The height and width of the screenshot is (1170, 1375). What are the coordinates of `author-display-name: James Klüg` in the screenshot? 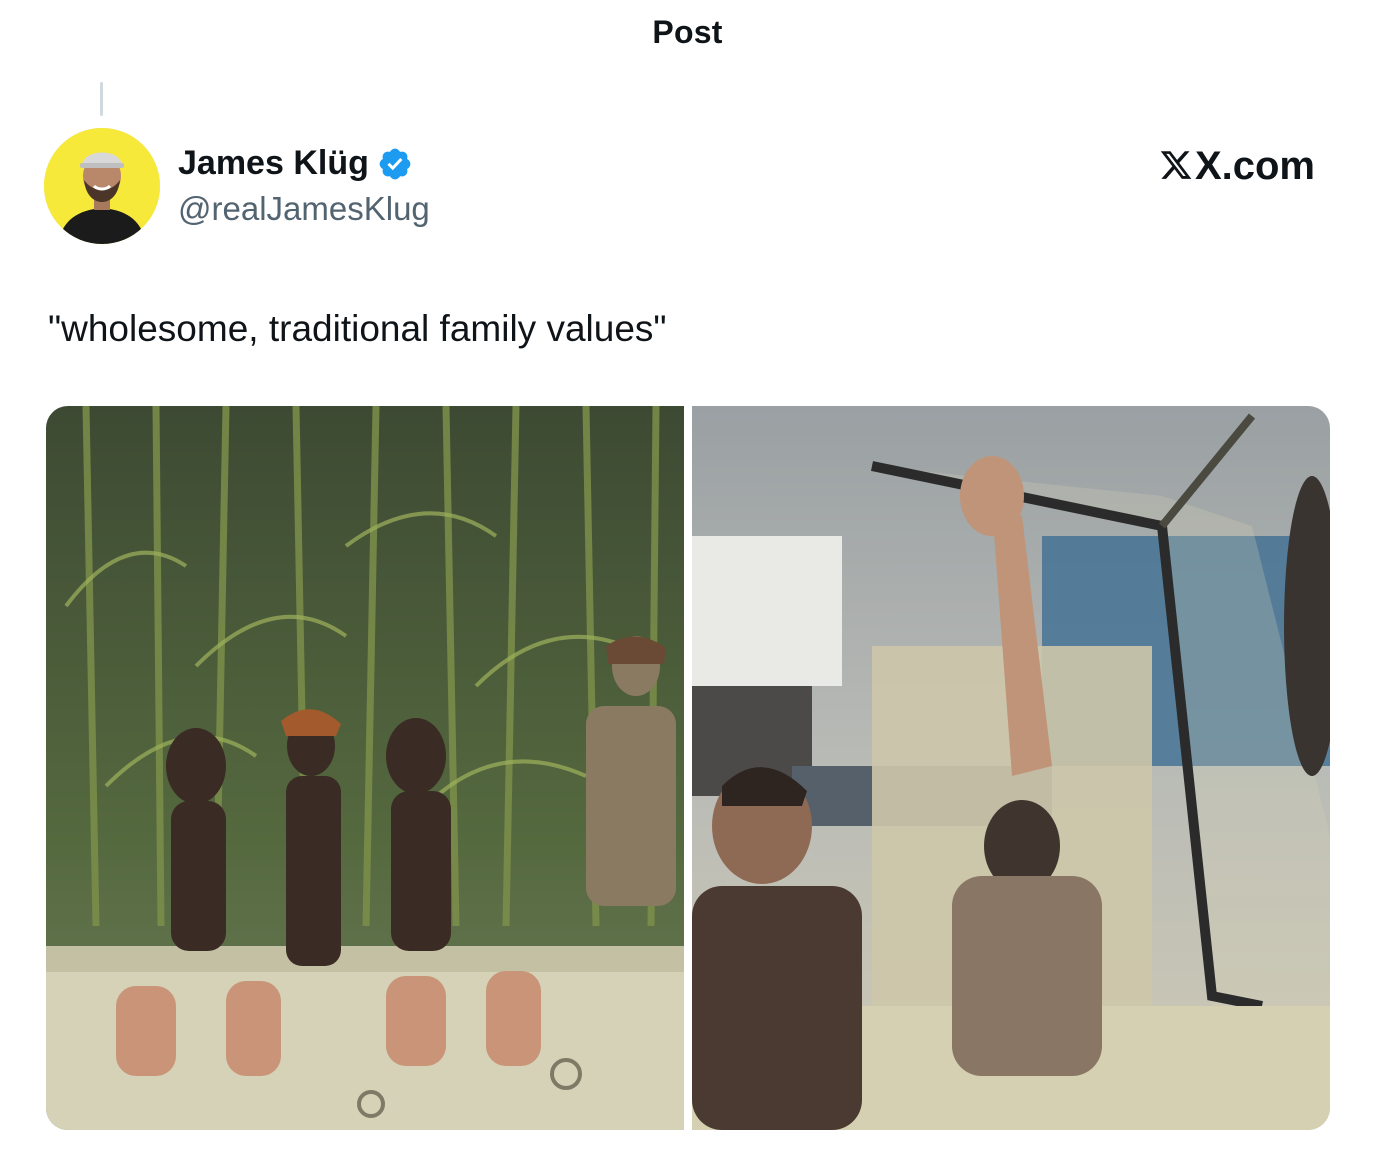 It's located at (273, 163).